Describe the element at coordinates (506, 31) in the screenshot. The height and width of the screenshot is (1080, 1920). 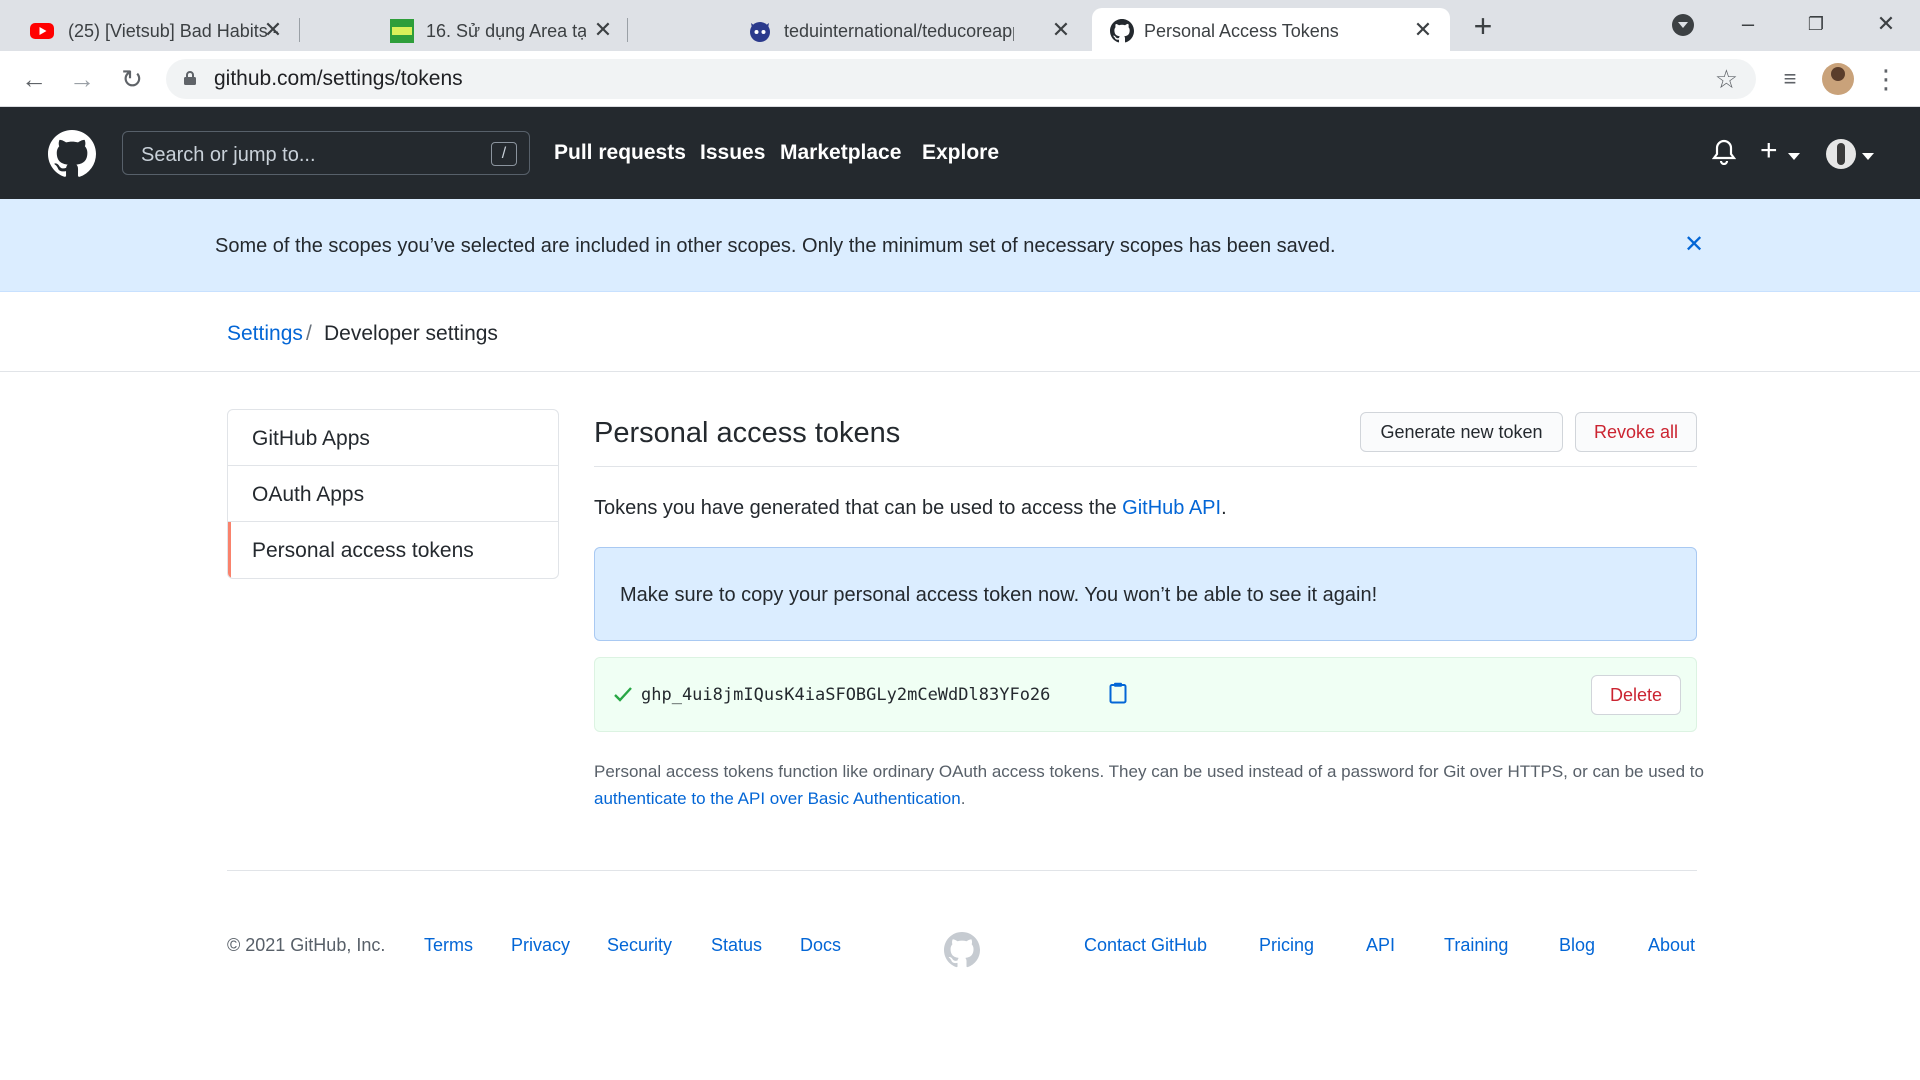
I see `tab-title: 16. Sử dụng Area tạo phần Admin` at that location.